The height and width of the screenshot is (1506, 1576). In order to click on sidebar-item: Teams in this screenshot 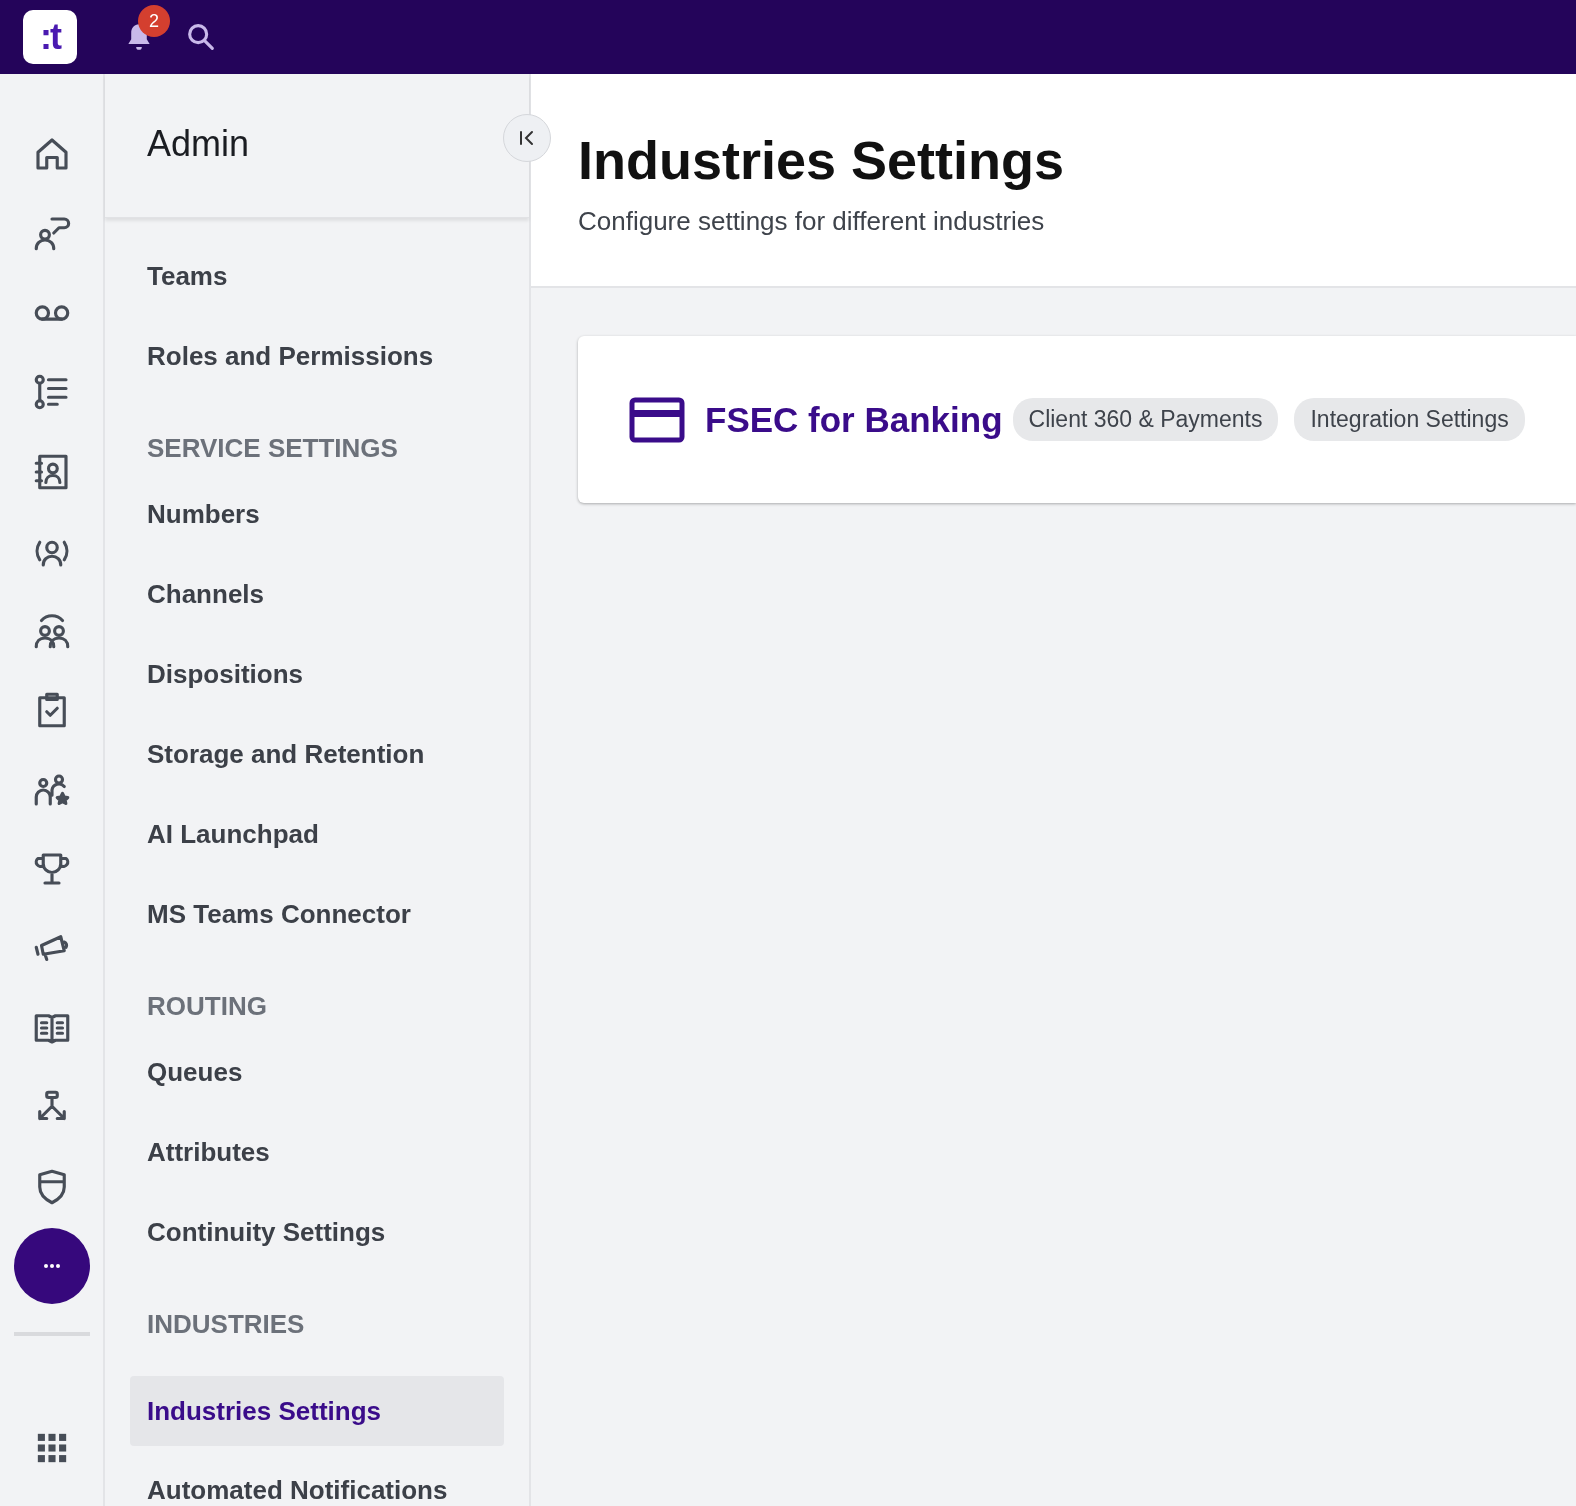, I will do `click(317, 276)`.